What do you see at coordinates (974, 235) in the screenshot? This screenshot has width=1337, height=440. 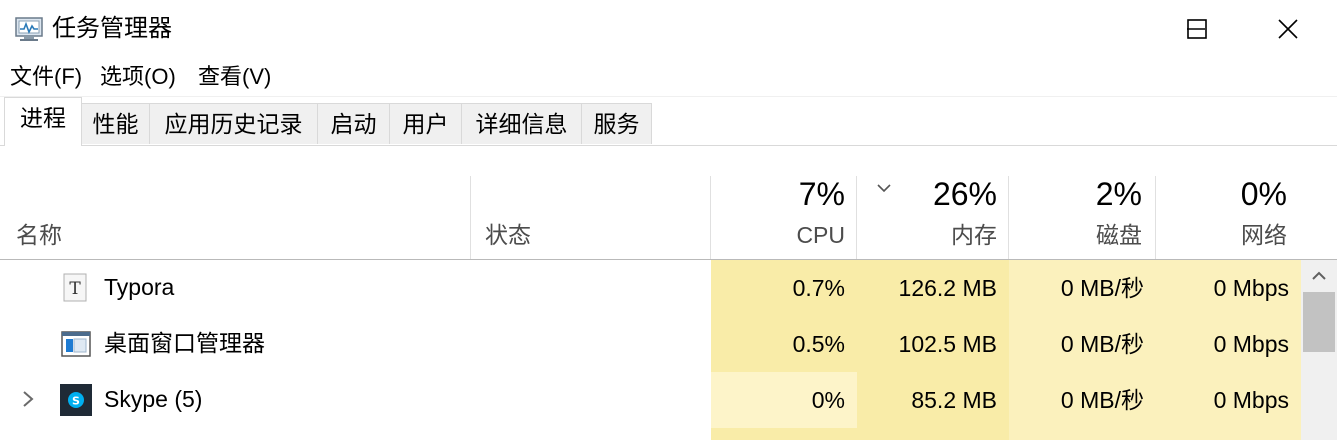 I see `memory-label: 内存` at bounding box center [974, 235].